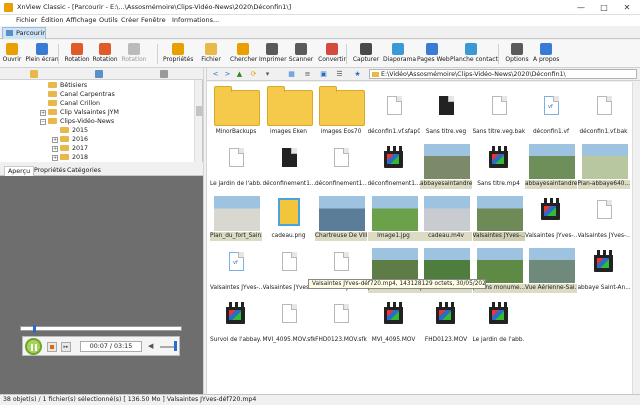  I want to click on maximize-button: □, so click(604, 7).